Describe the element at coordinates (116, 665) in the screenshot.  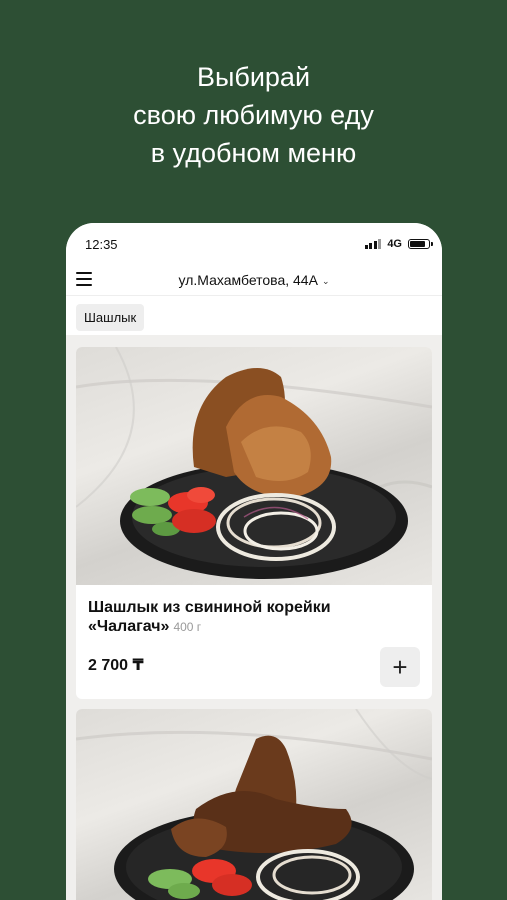
I see `product-price: 2 700 ₸` at that location.